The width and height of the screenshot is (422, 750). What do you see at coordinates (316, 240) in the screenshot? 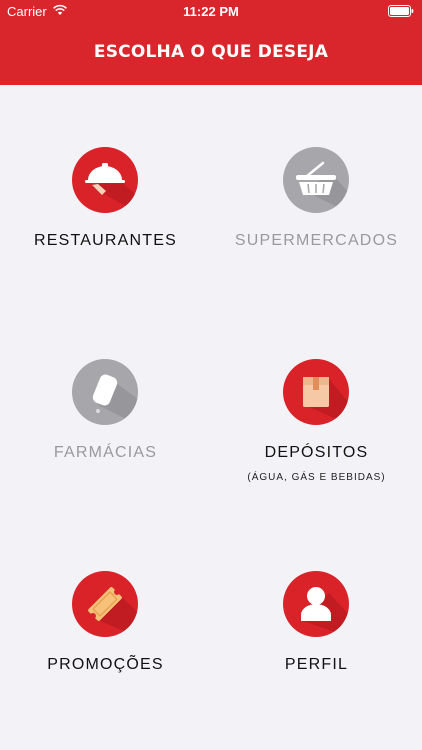
I see `menu-supermercados-label: SUPERMERCADOS` at bounding box center [316, 240].